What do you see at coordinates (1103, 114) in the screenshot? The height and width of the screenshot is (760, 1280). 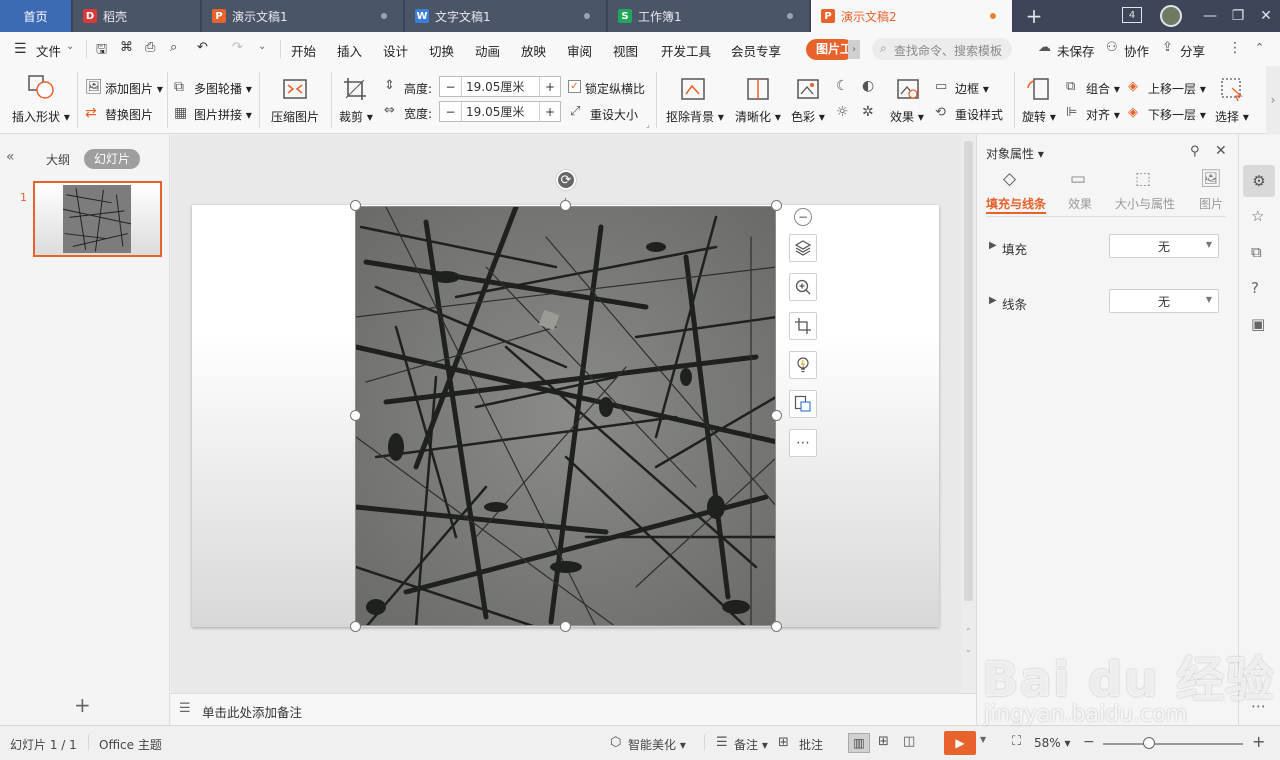 I see `align-button: 对齐 ▾` at bounding box center [1103, 114].